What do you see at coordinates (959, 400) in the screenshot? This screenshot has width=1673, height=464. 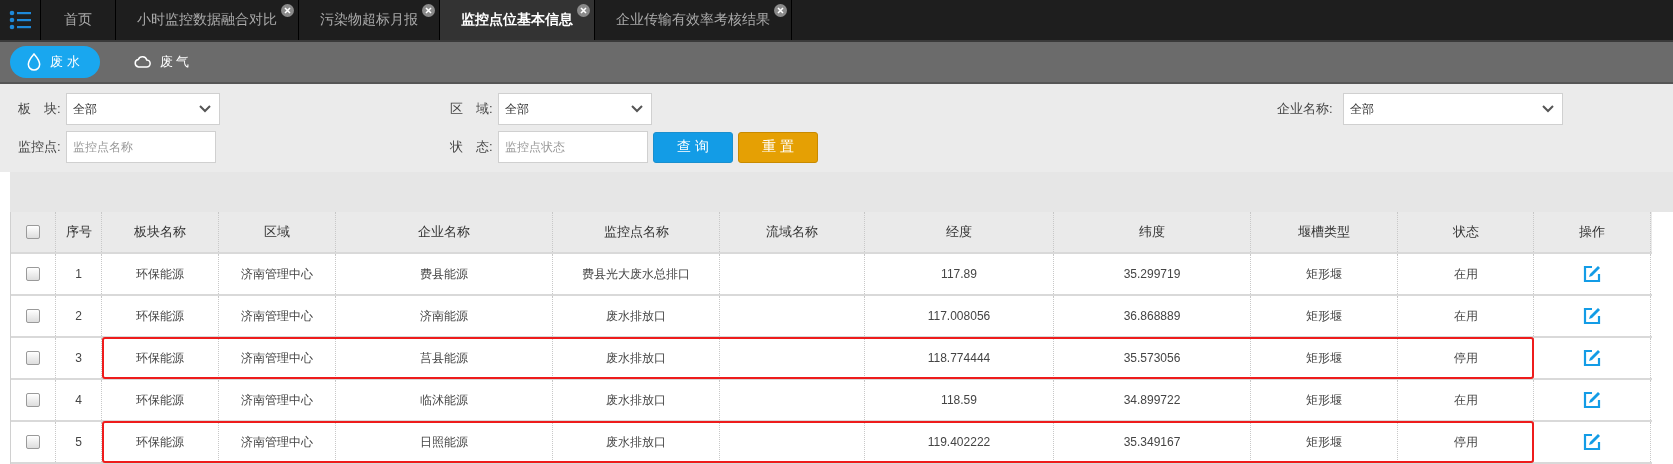 I see `table-cell: 118.59` at bounding box center [959, 400].